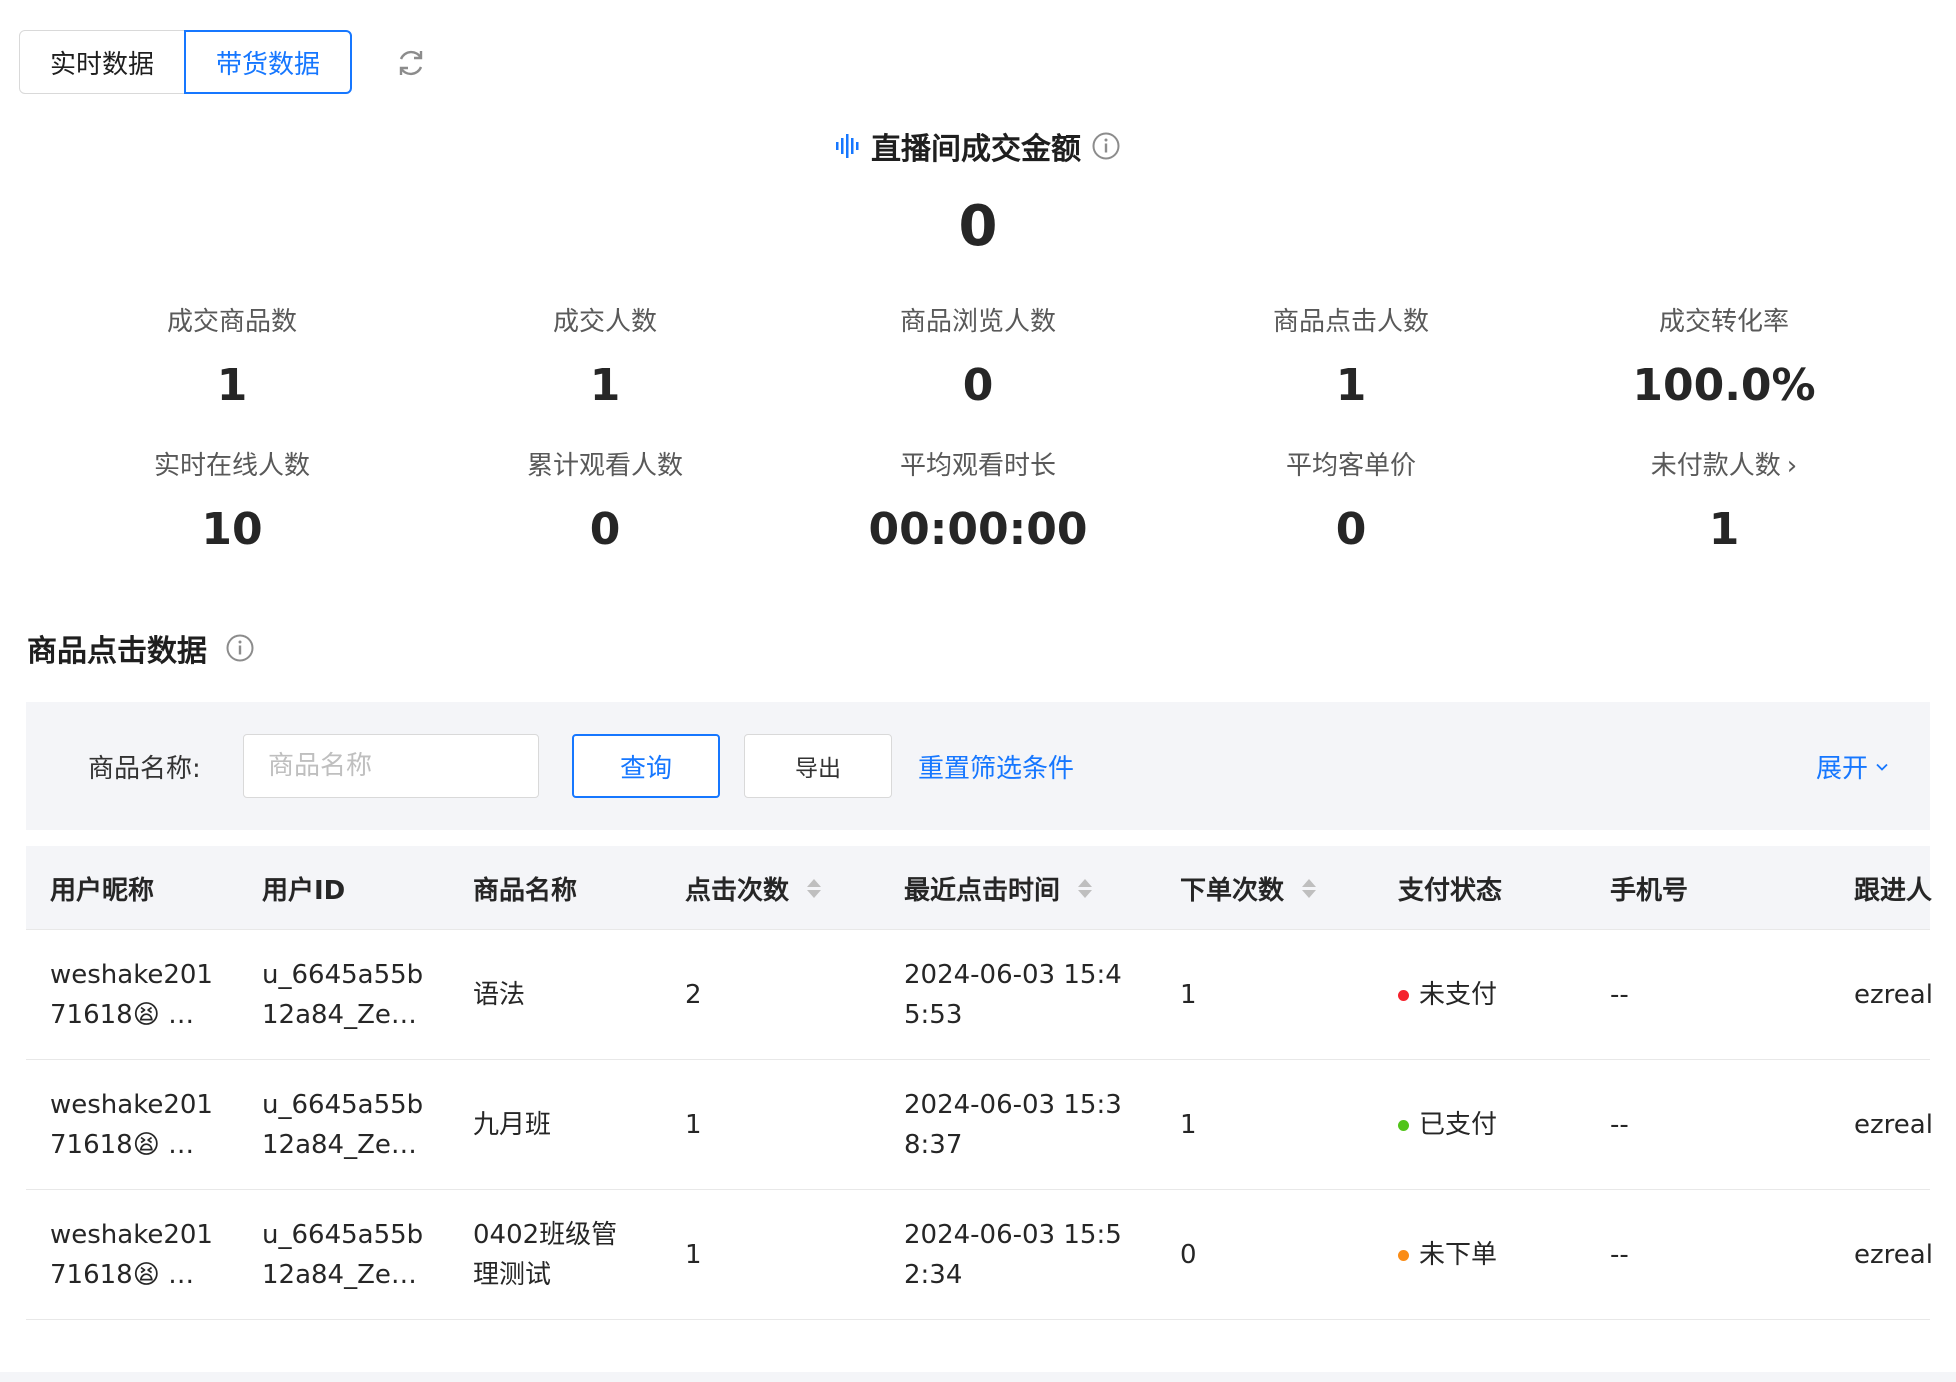 Image resolution: width=1956 pixels, height=1382 pixels. Describe the element at coordinates (1013, 995) in the screenshot. I see `cell-last-click: 2024-06-03 15:4 5:53` at that location.